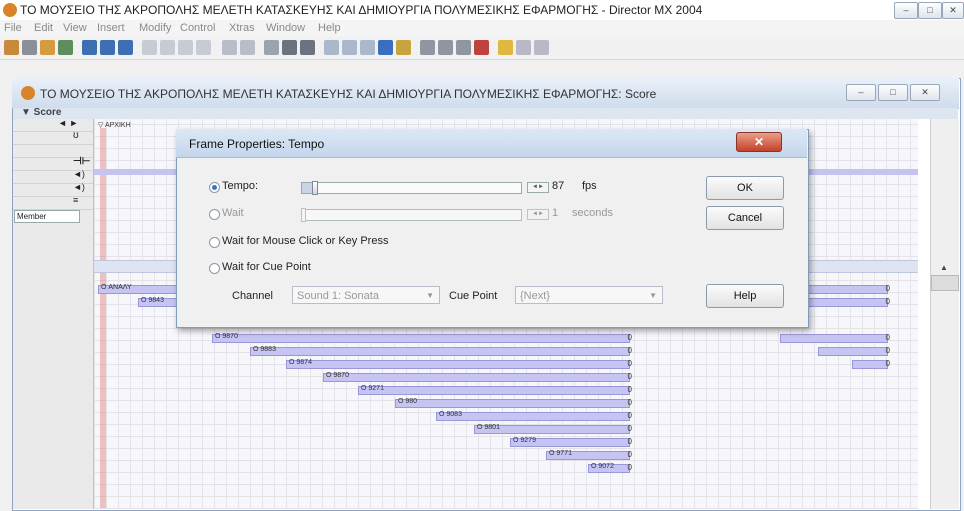  I want to click on menu-modify: Modify, so click(155, 28).